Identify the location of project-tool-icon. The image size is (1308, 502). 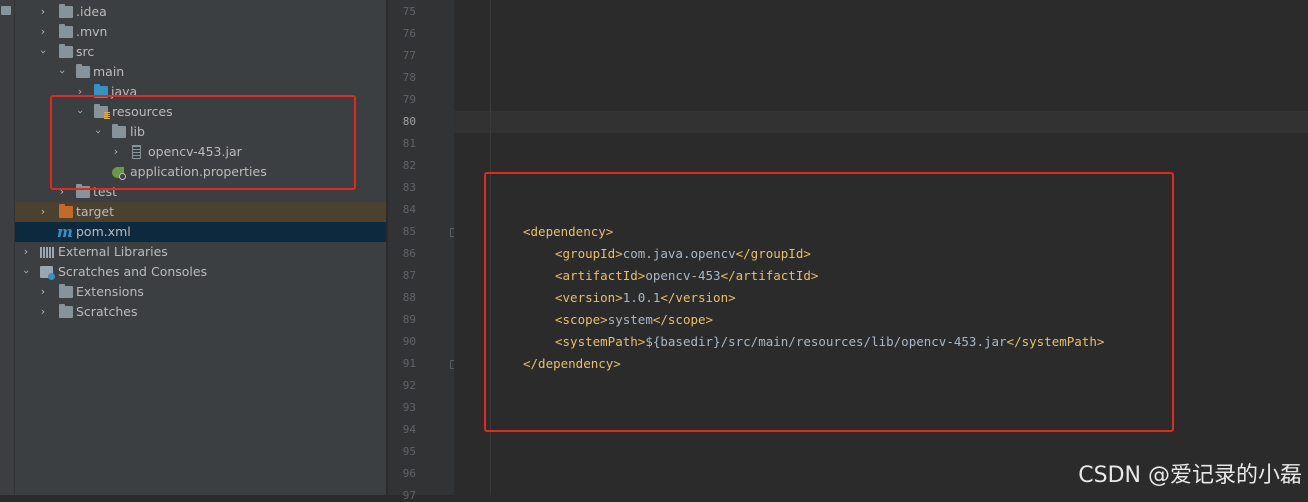
(6, 10).